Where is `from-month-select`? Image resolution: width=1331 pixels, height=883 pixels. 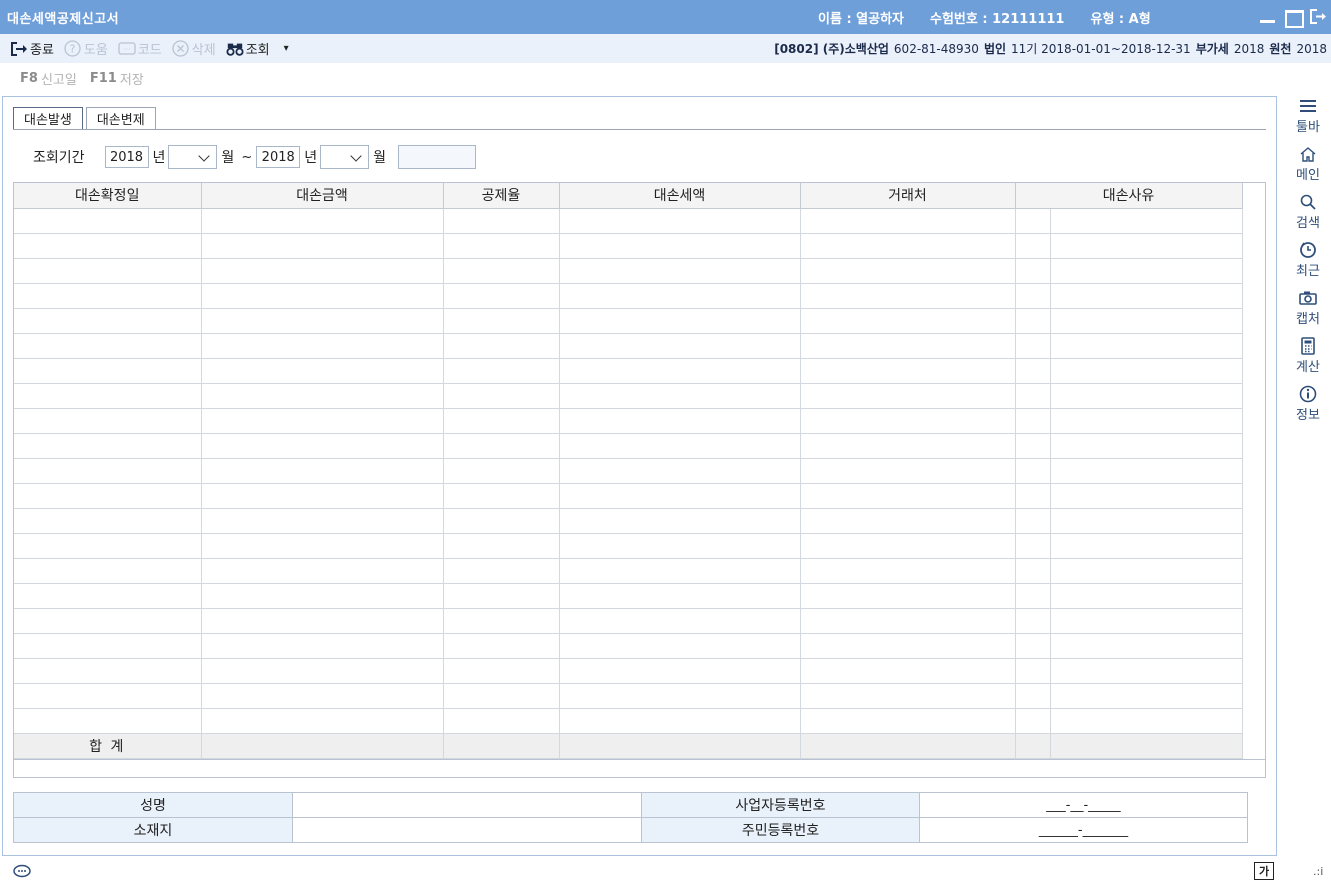
from-month-select is located at coordinates (193, 157).